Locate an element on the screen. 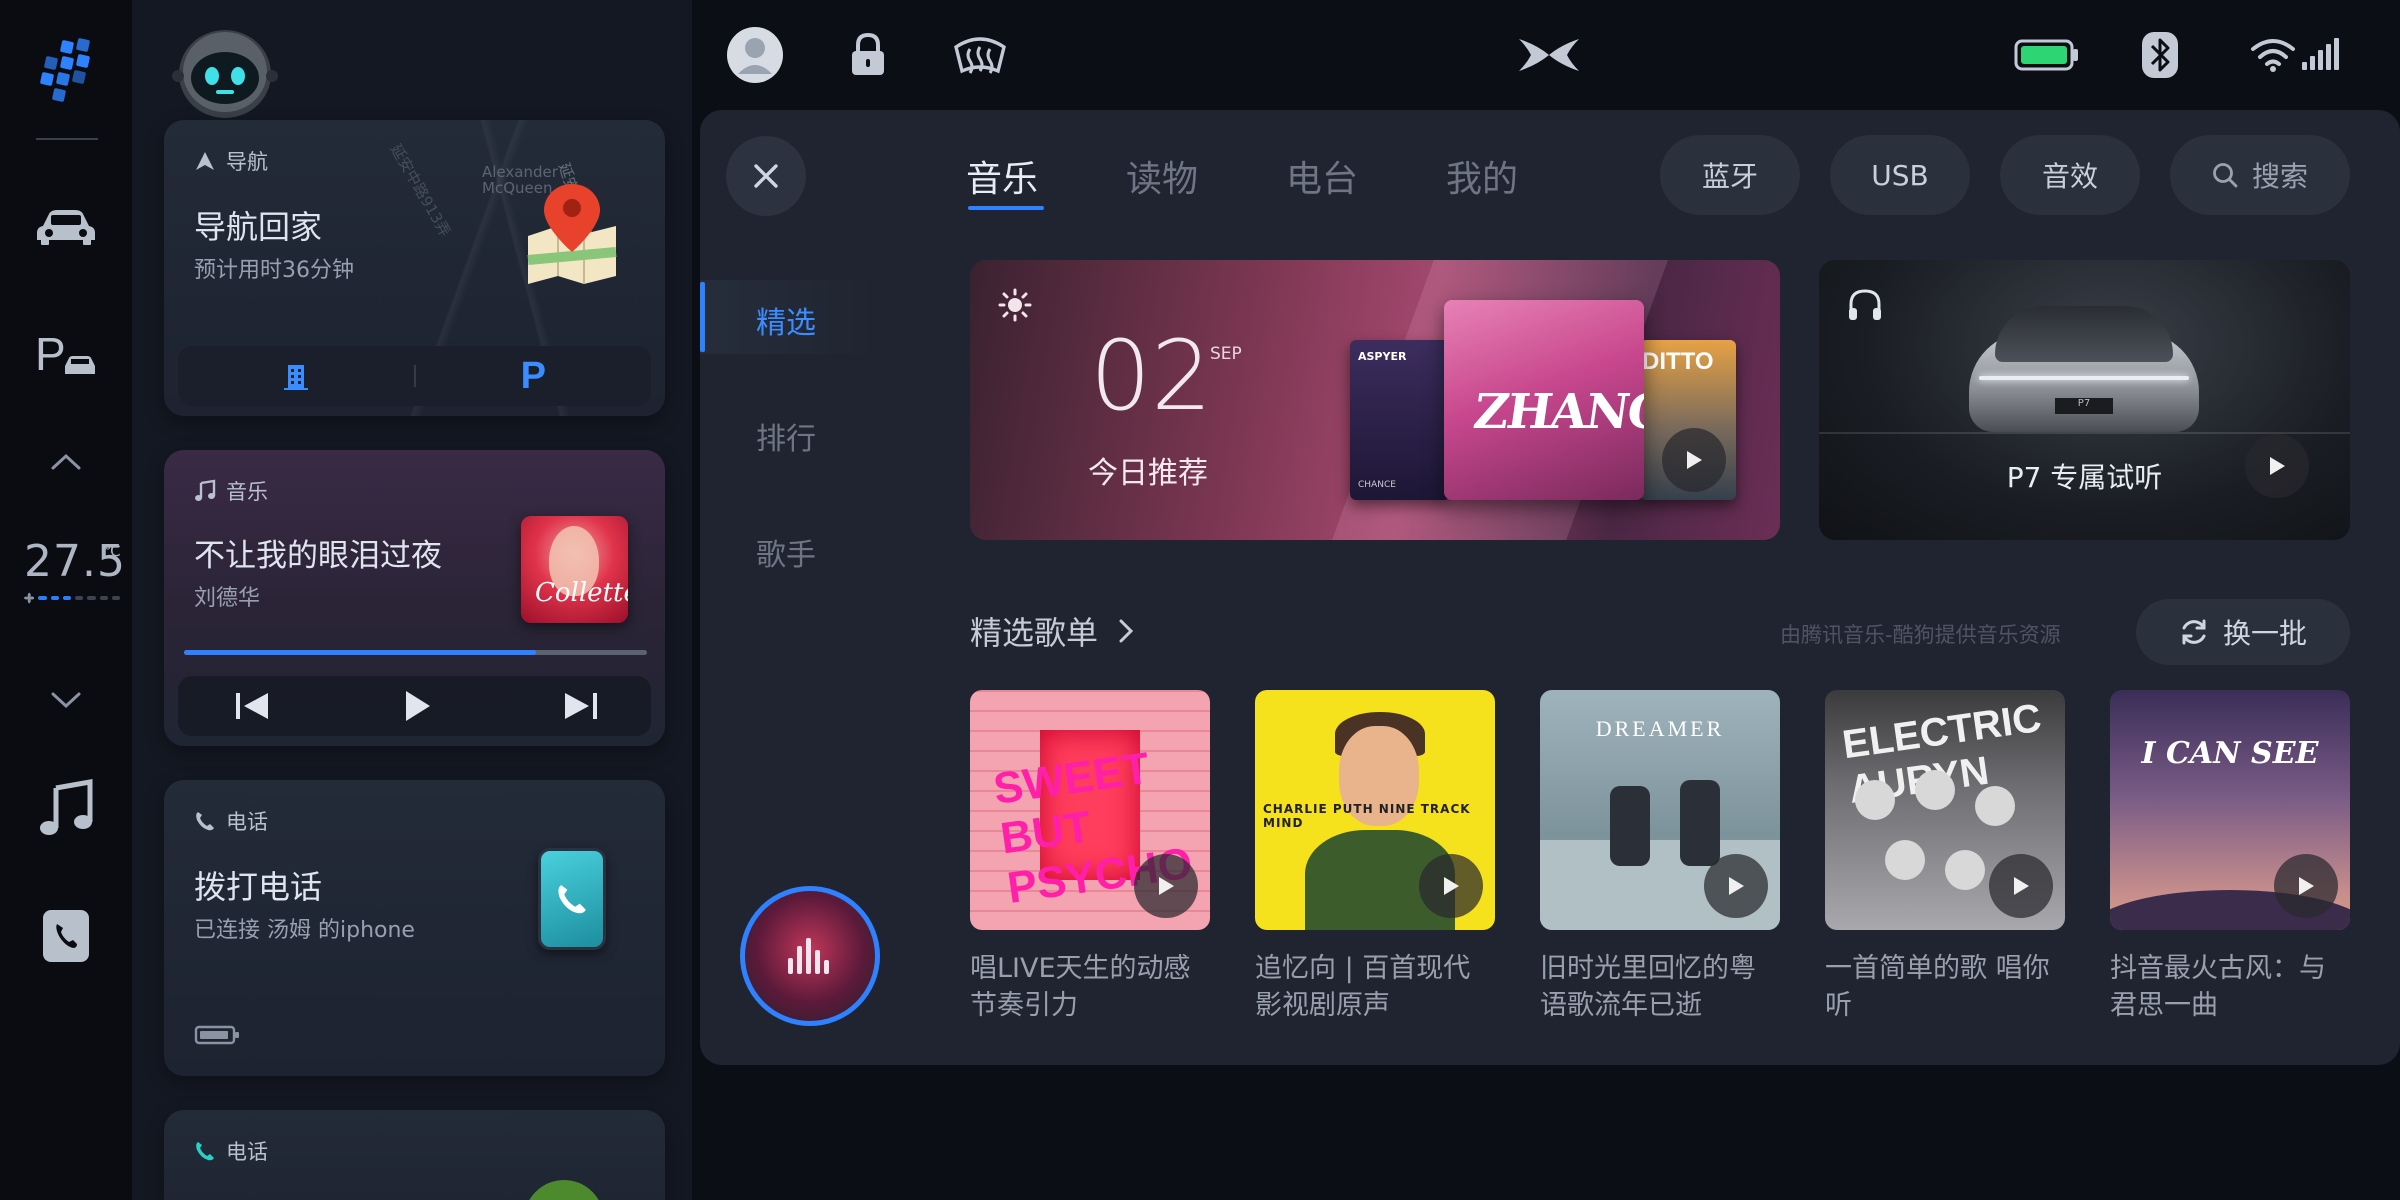  refresh-button: 换一批 is located at coordinates (2243, 632).